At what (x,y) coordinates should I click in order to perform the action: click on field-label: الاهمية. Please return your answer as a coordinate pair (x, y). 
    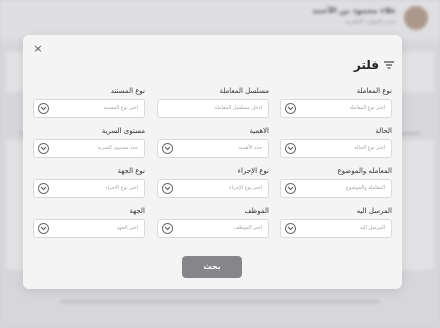
    Looking at the image, I should click on (259, 131).